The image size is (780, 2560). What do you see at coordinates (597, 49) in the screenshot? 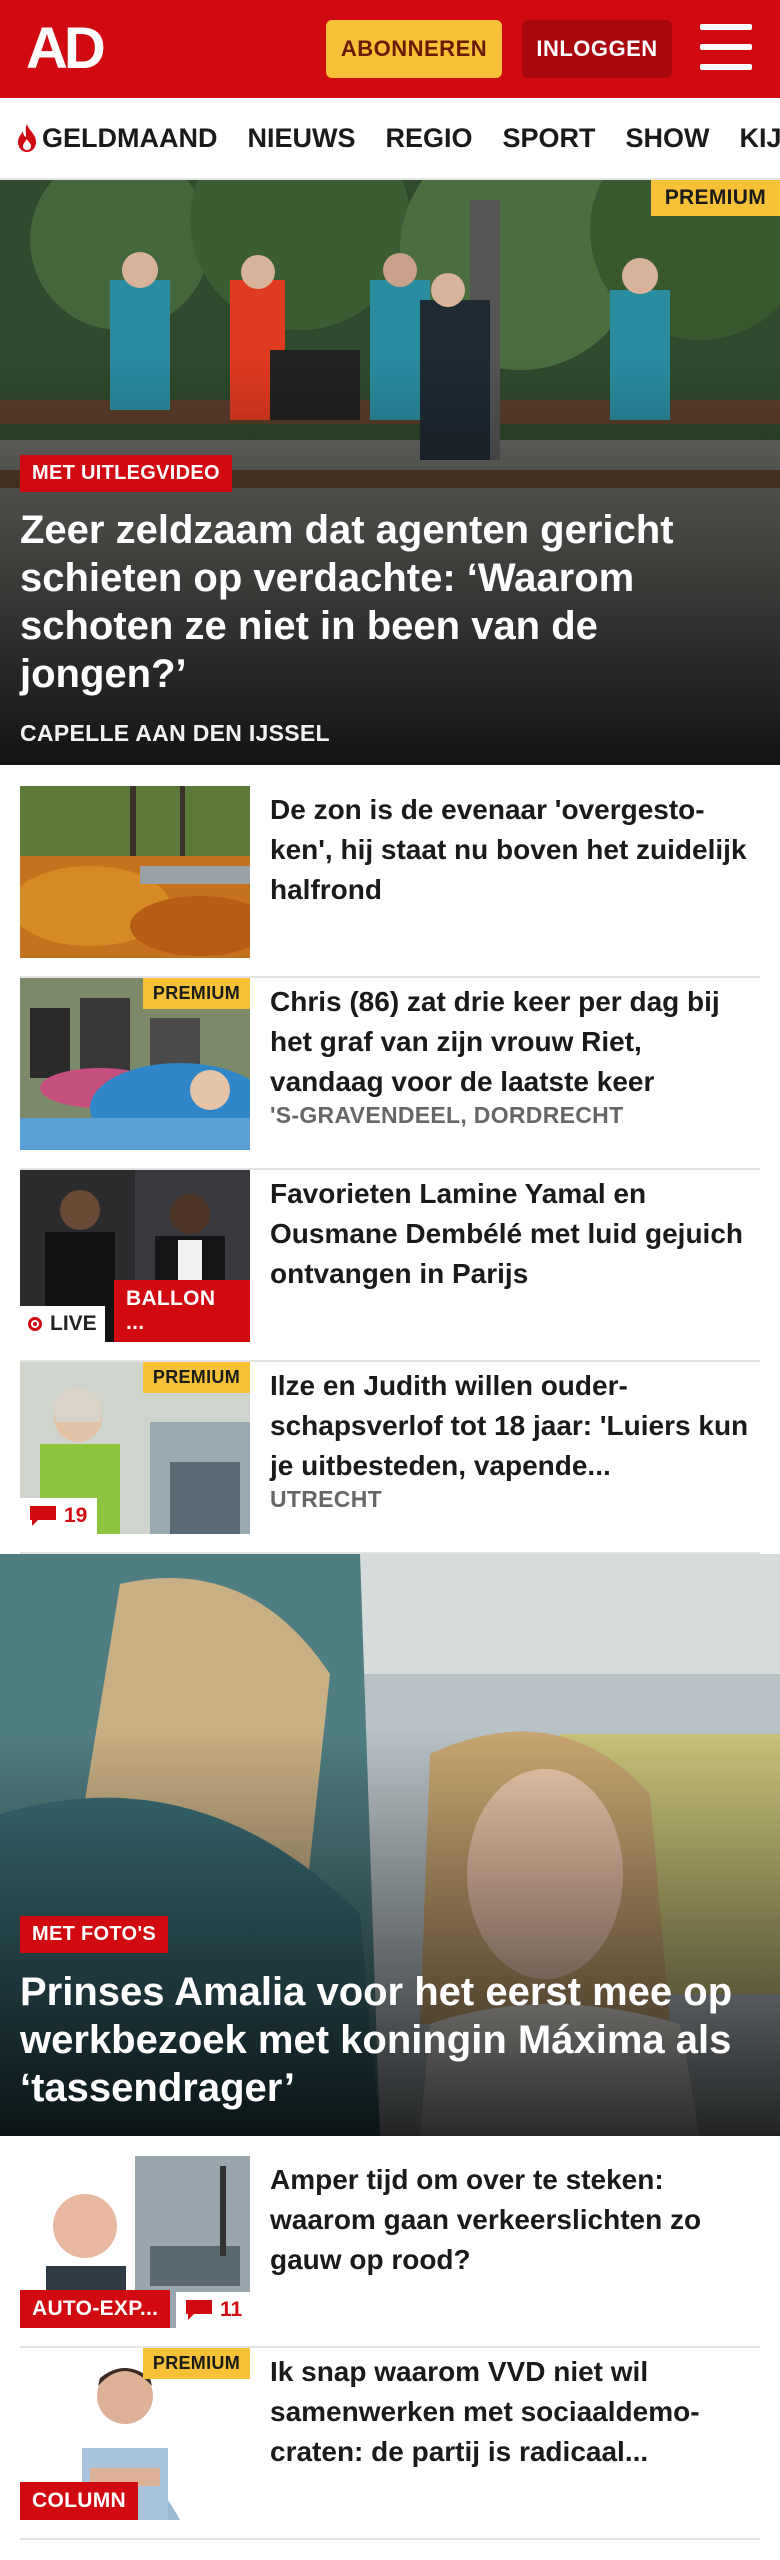
I see `login-button: INLOGGEN` at bounding box center [597, 49].